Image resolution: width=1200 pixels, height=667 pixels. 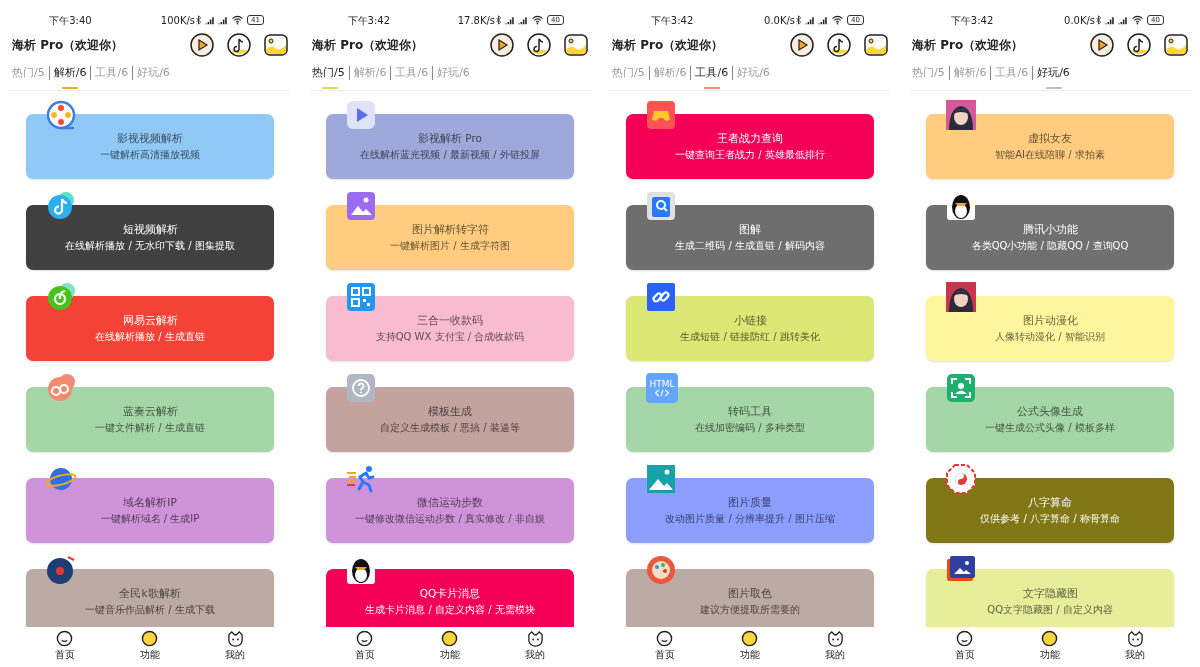 What do you see at coordinates (150, 138) in the screenshot?
I see `card-title: 影视视频解析` at bounding box center [150, 138].